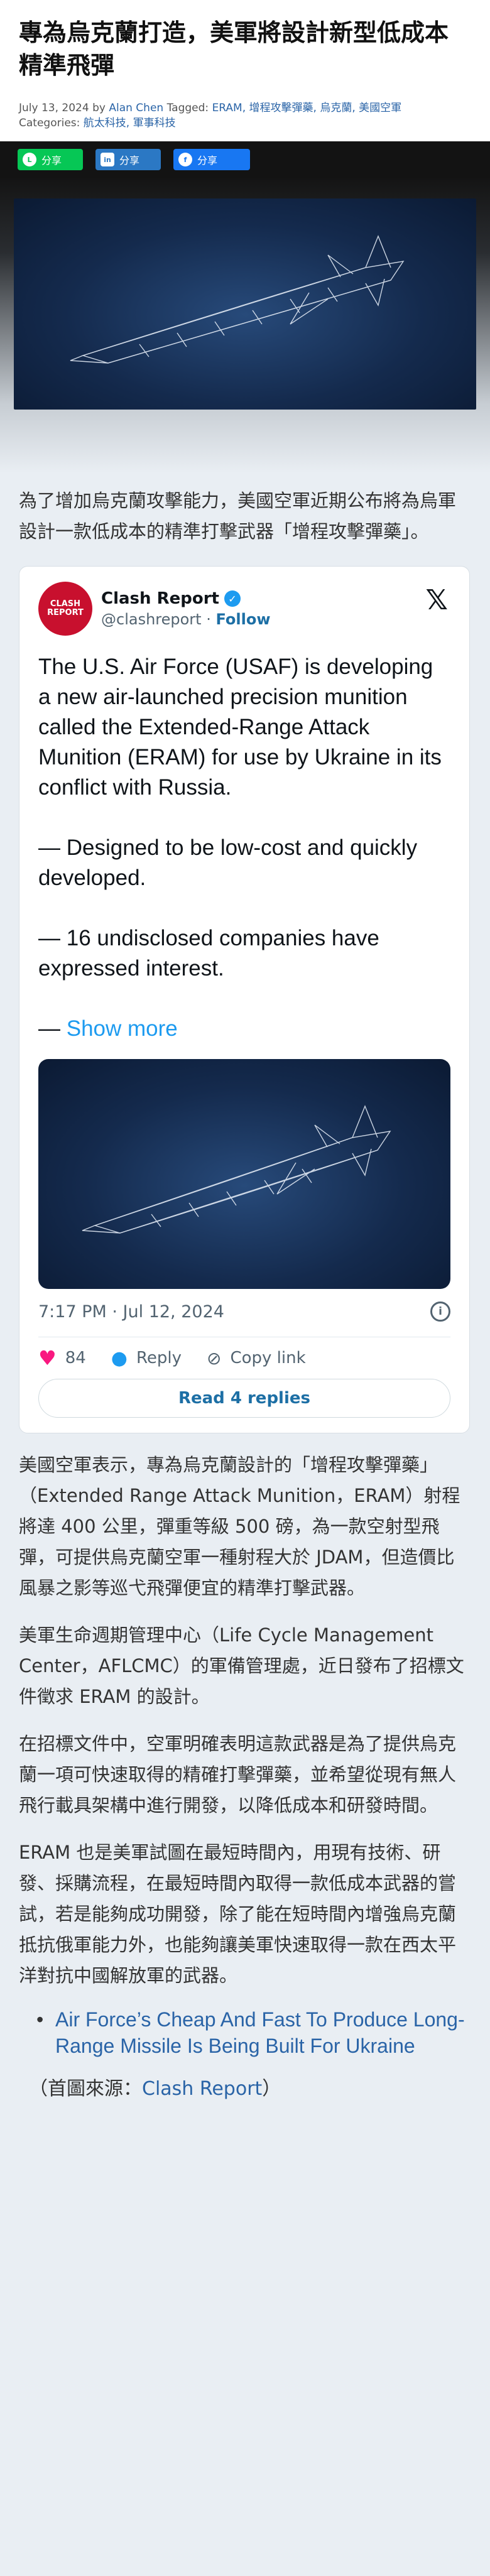 The width and height of the screenshot is (490, 2576). I want to click on avatar: CLASH REPORT, so click(65, 609).